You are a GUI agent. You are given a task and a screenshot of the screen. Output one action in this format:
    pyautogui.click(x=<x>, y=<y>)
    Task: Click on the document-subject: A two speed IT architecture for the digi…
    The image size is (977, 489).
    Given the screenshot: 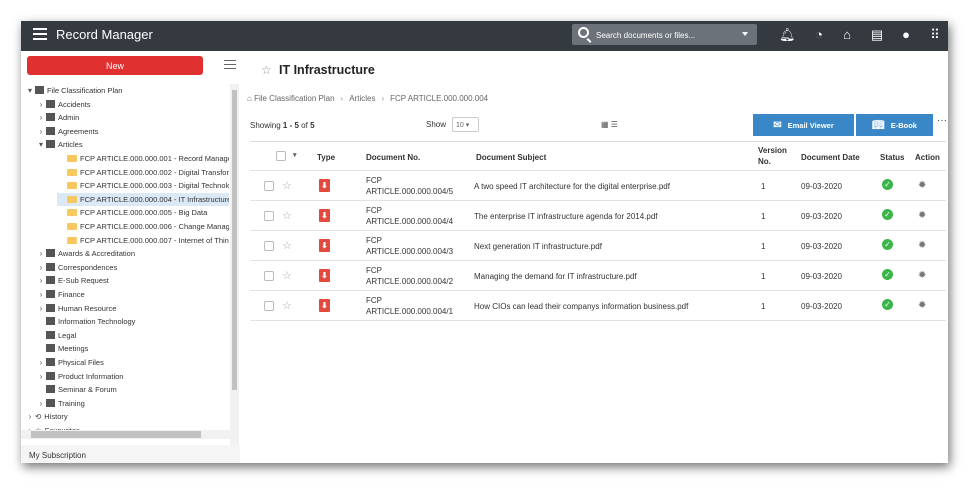 What is the action you would take?
    pyautogui.click(x=572, y=186)
    